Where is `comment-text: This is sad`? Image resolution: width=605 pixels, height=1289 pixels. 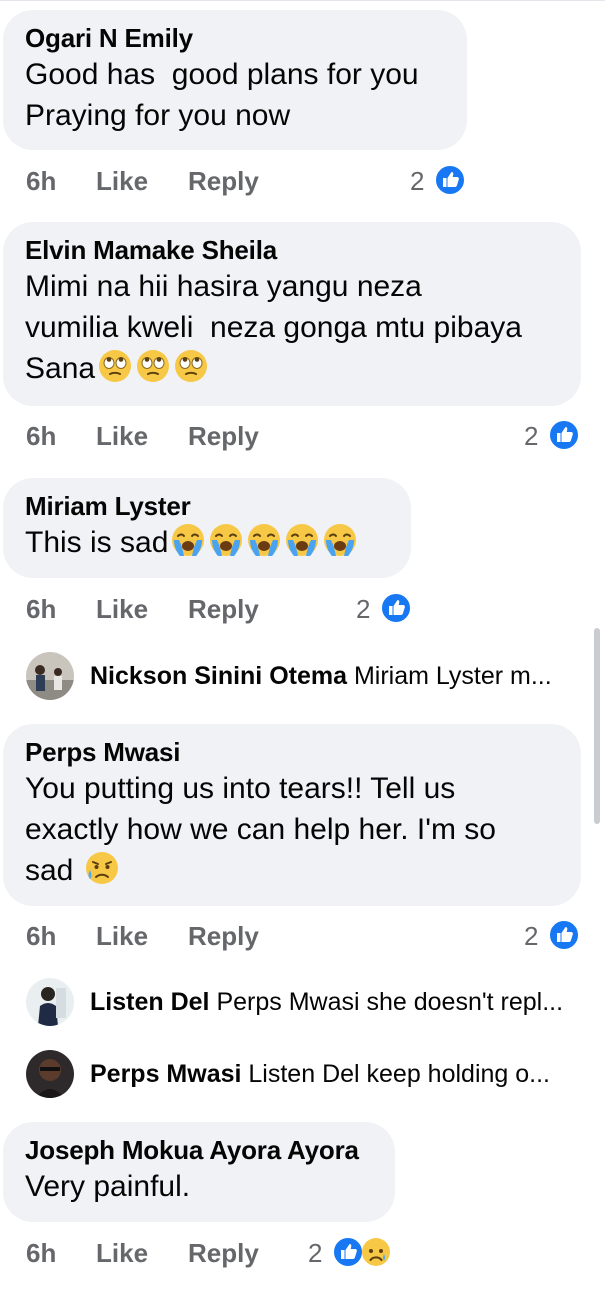
comment-text: This is sad is located at coordinates (97, 542).